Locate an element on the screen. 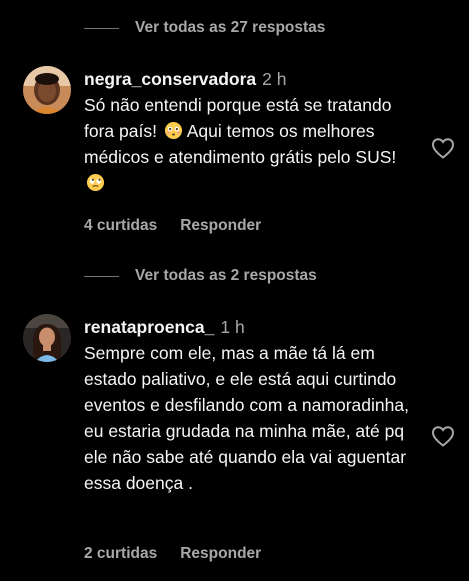  view-replies-button: Ver todas as 2 respostas is located at coordinates (226, 276).